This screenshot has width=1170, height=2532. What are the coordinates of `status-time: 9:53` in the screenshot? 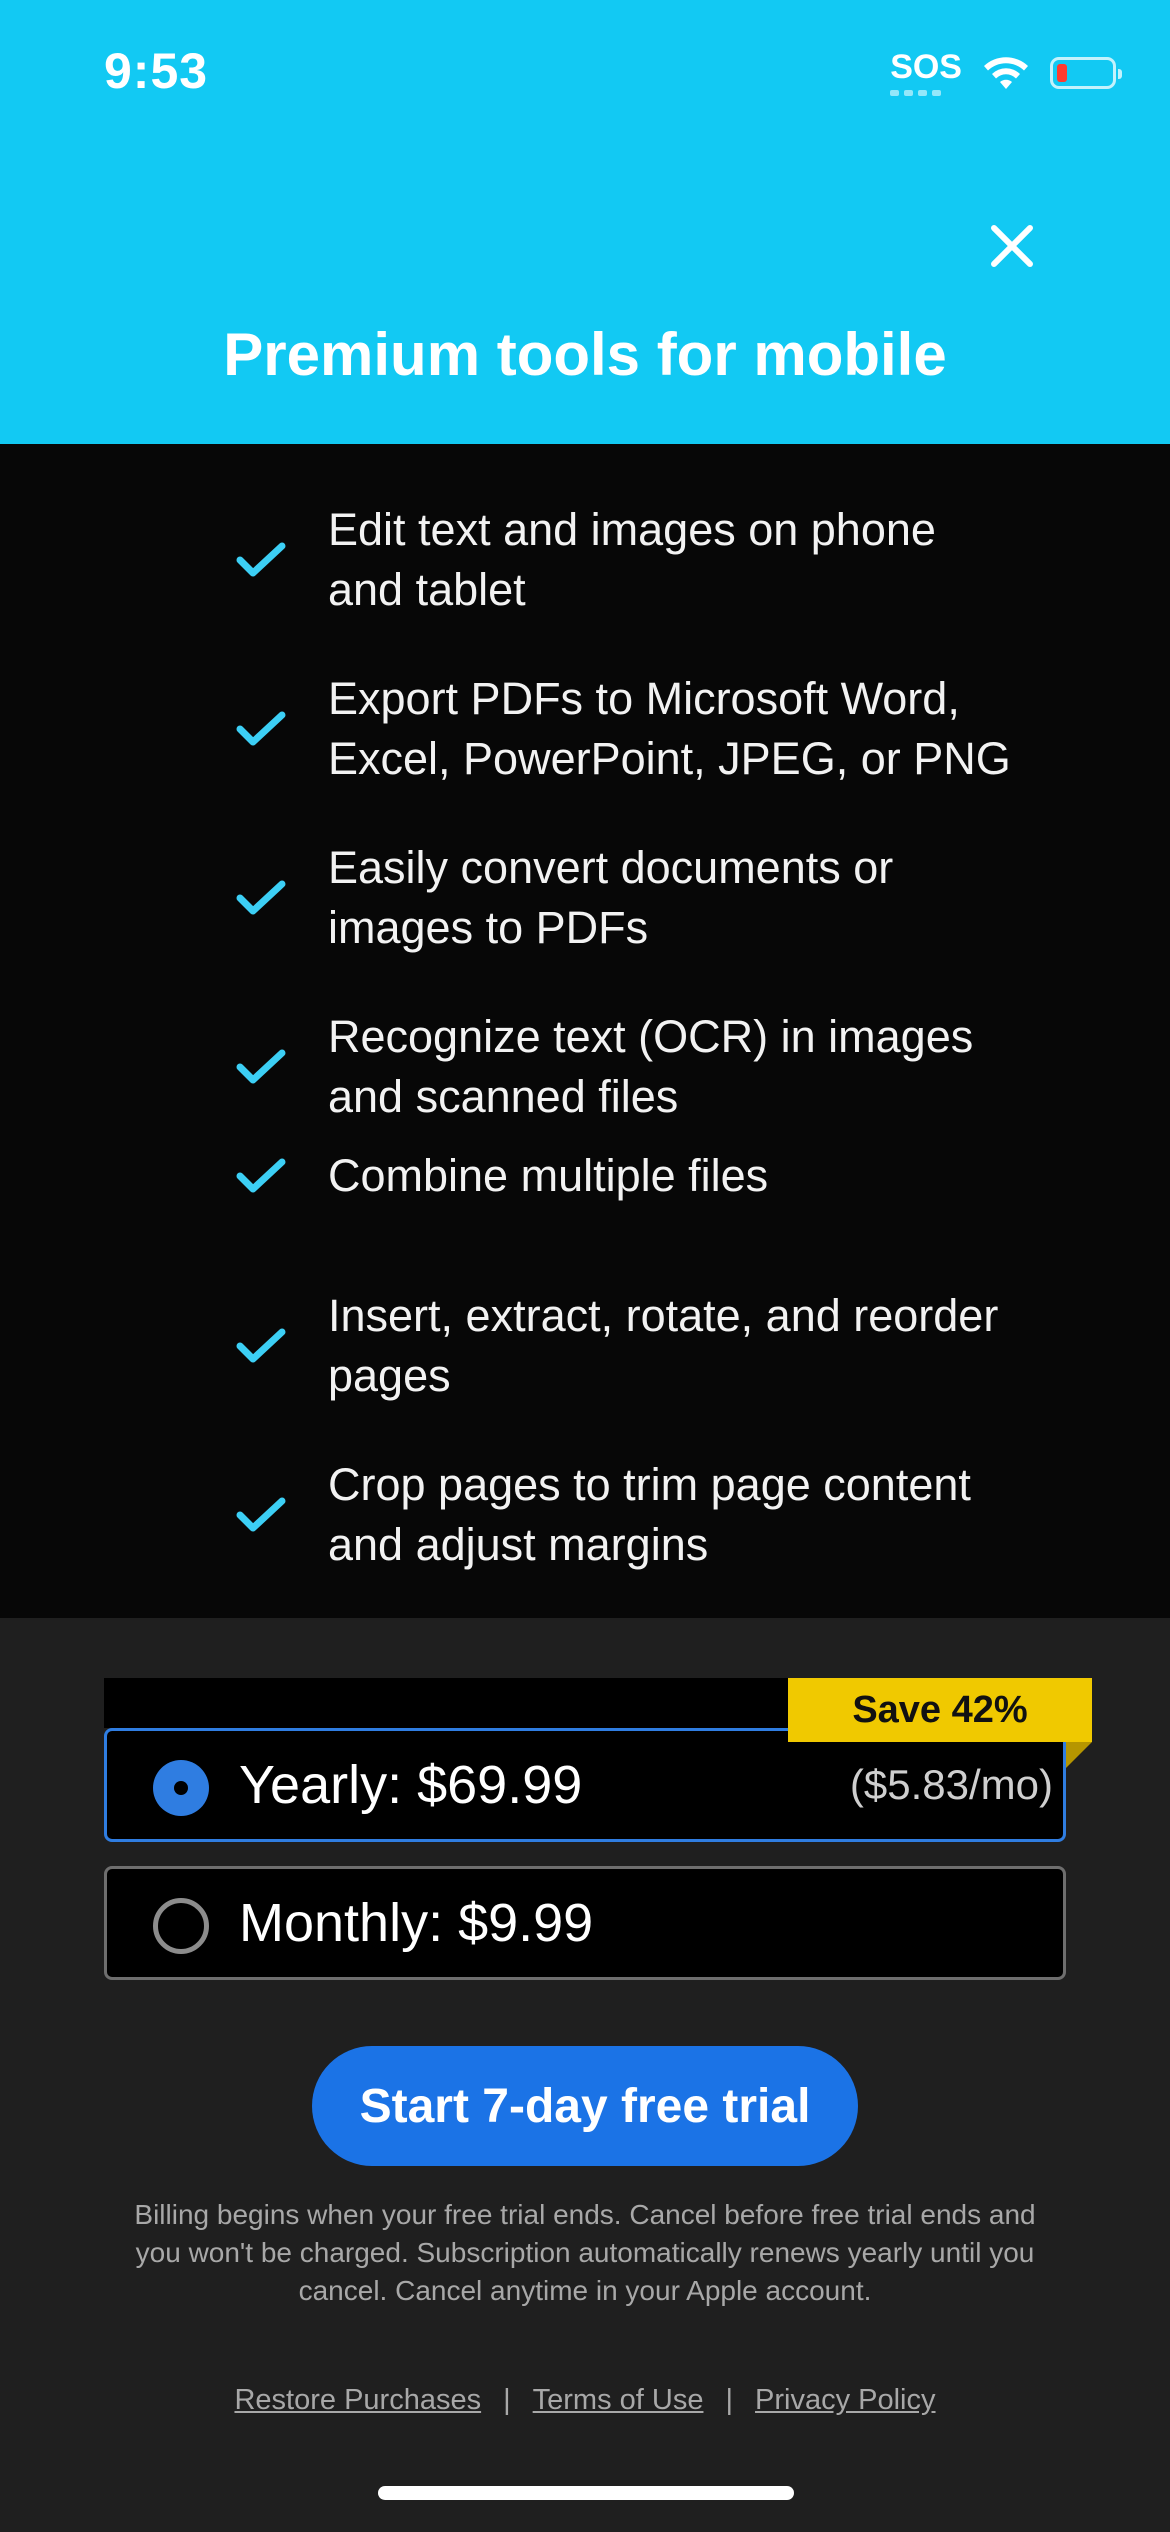 It's located at (156, 71).